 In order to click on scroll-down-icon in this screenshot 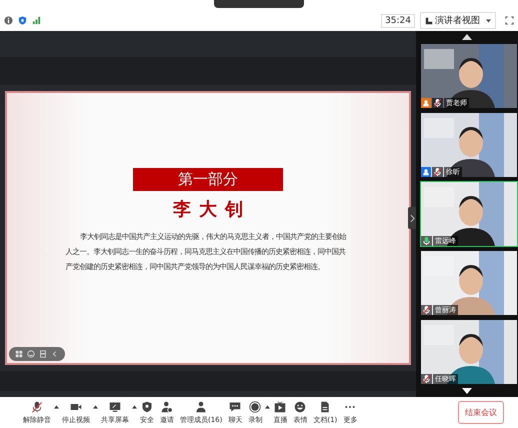, I will do `click(467, 391)`.